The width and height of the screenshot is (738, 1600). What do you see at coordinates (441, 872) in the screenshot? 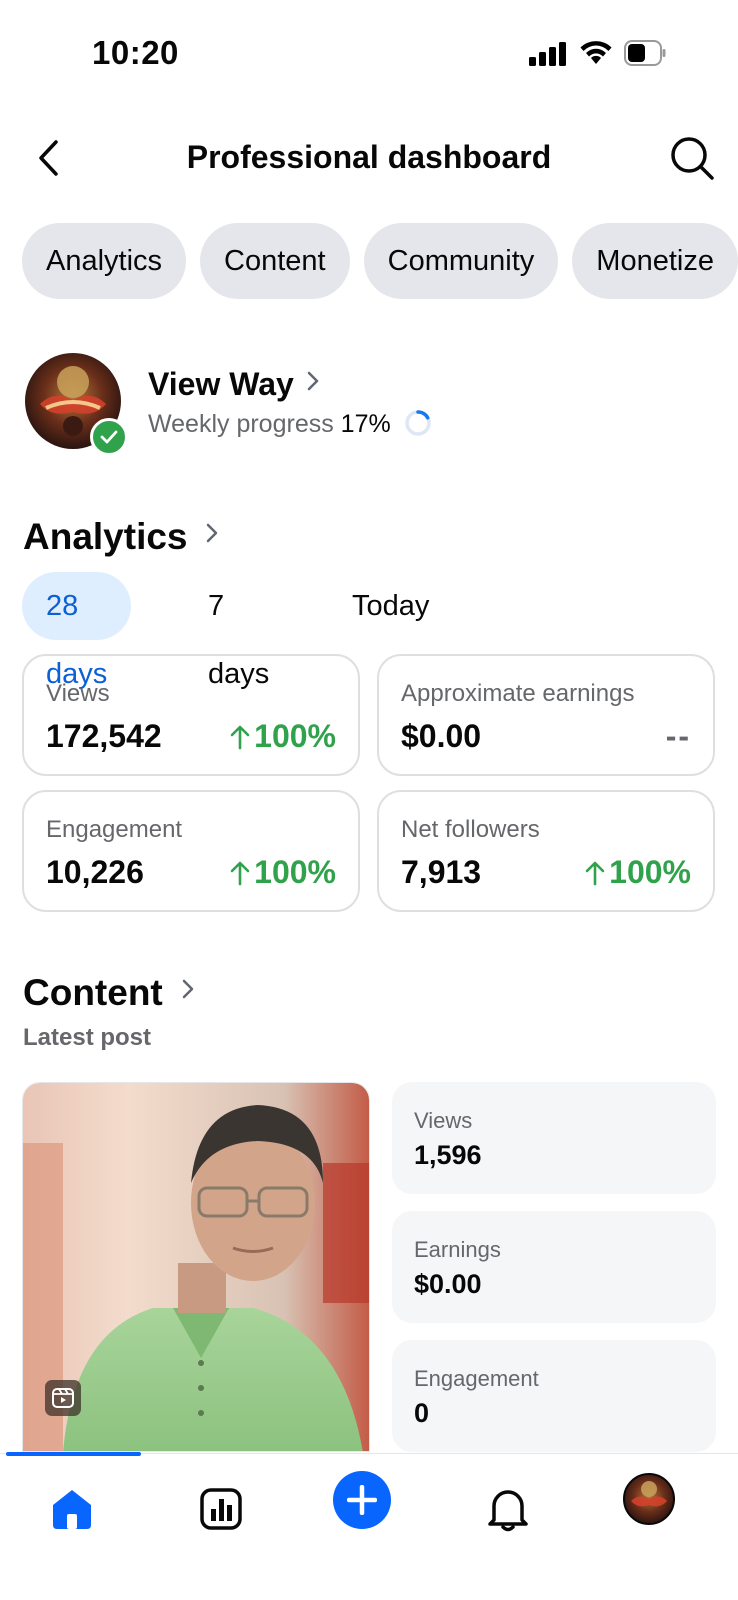
I see `stat-value: 7,913` at bounding box center [441, 872].